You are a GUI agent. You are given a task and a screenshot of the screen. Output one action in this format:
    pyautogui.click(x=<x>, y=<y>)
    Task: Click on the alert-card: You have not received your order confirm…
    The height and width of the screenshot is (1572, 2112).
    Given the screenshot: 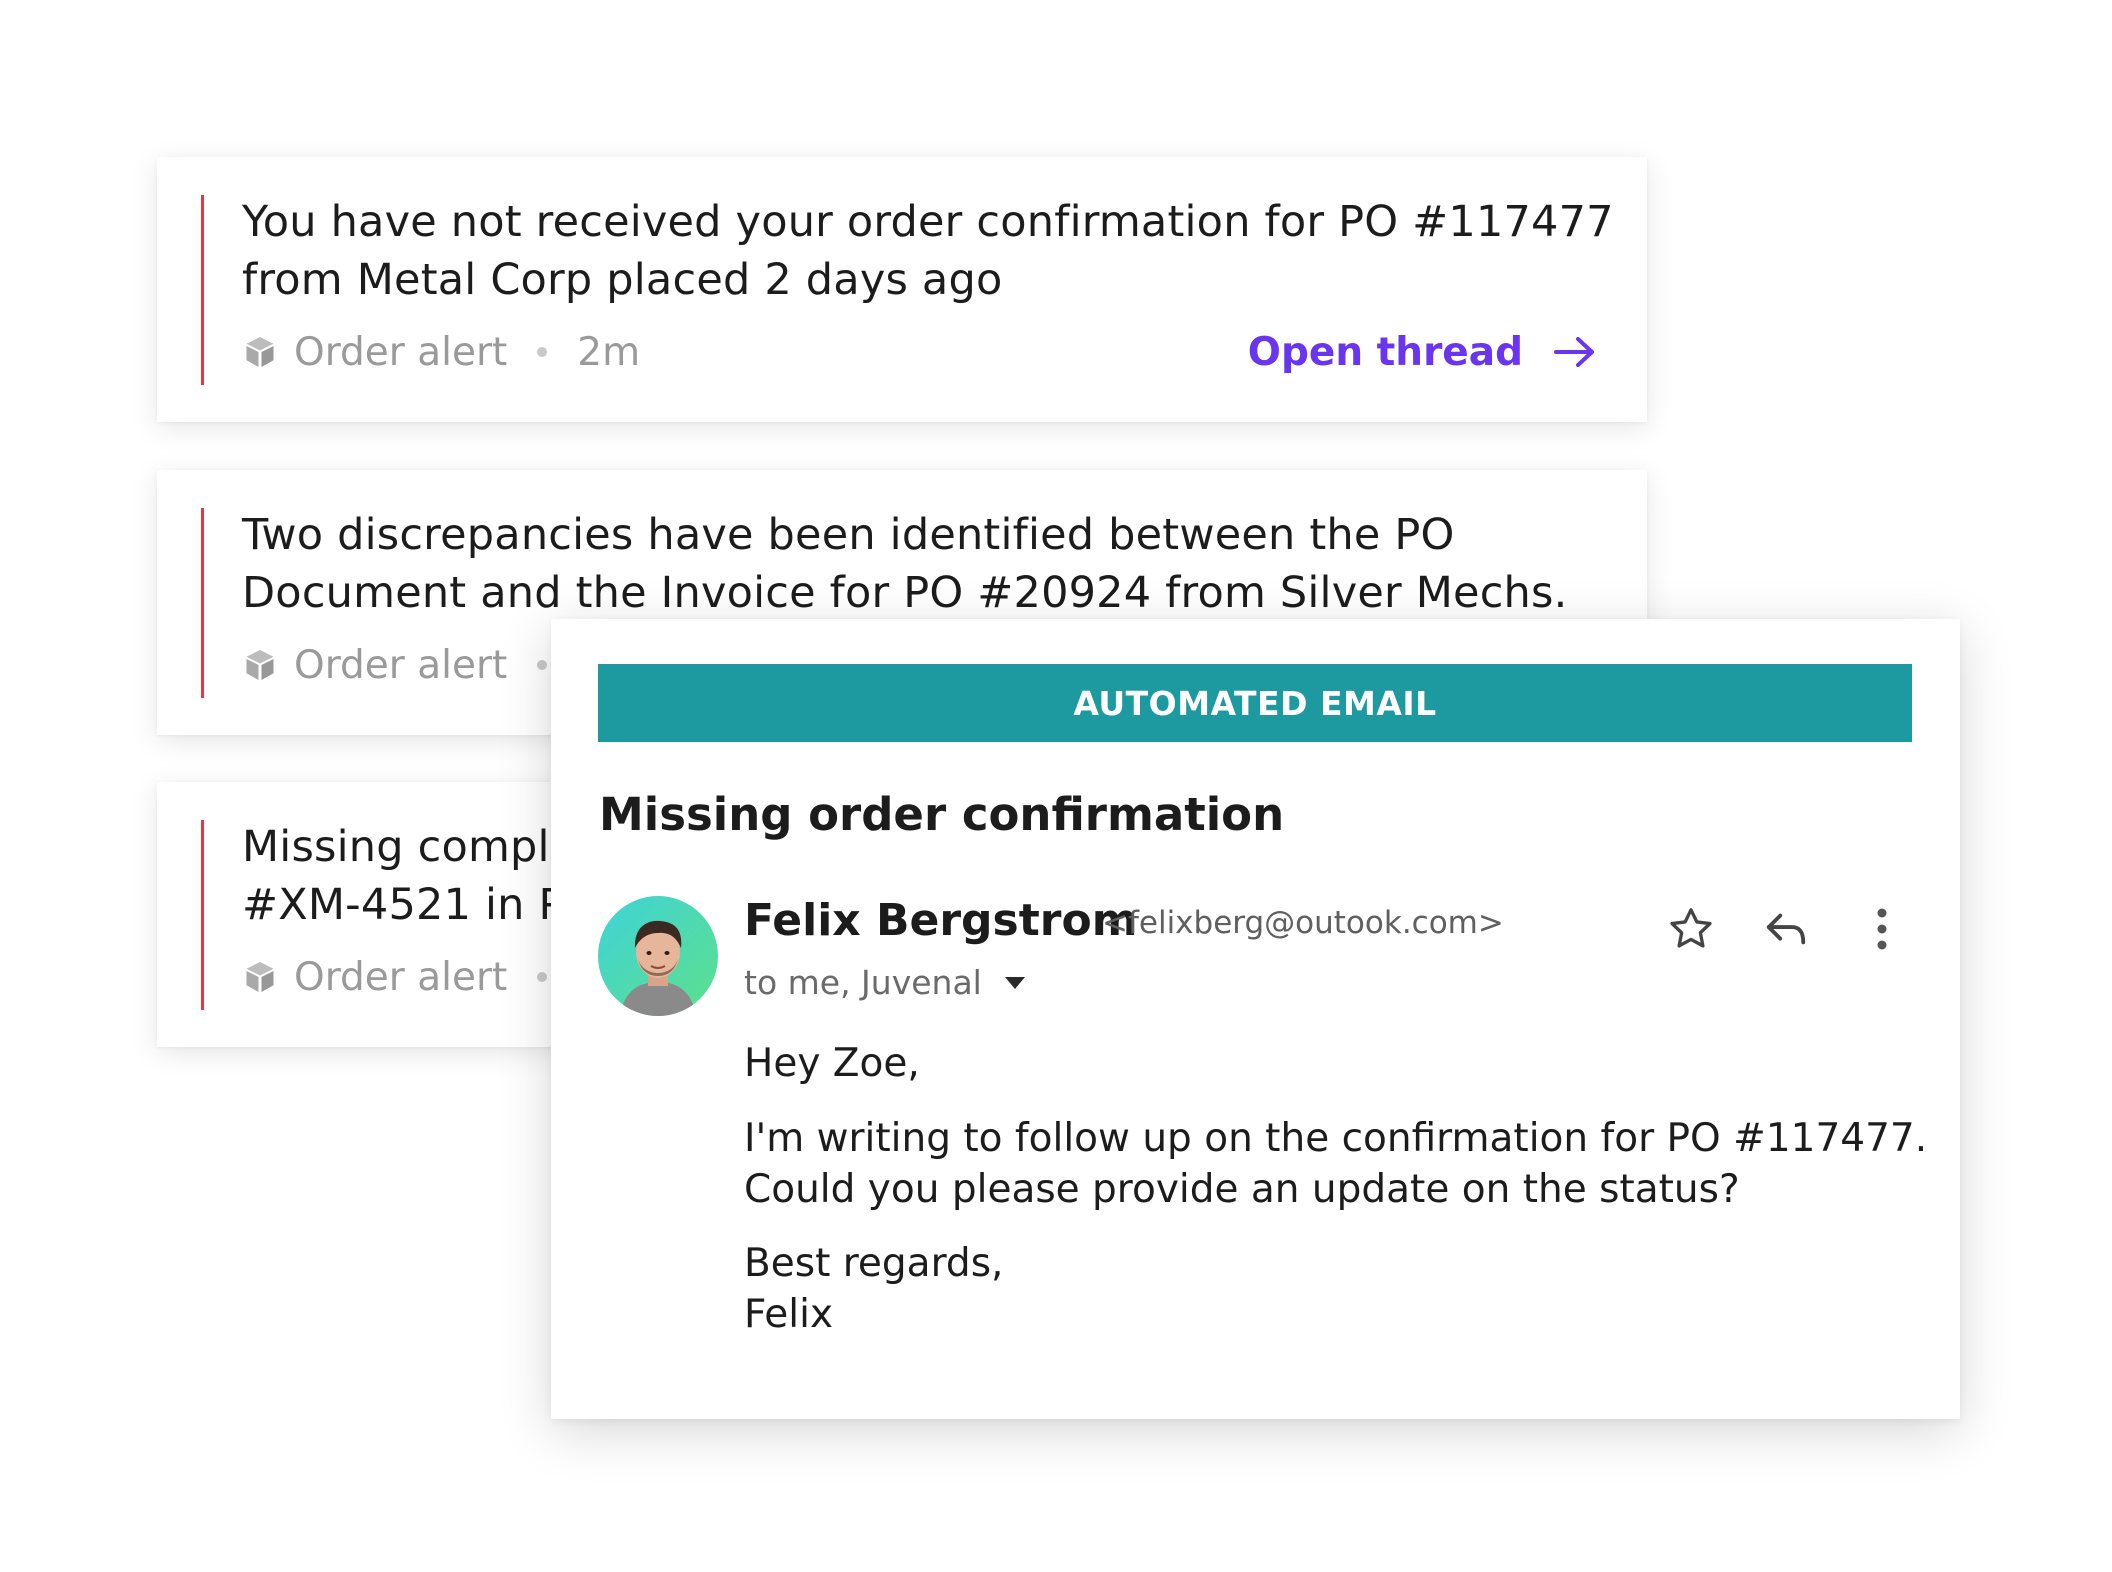 What is the action you would take?
    pyautogui.click(x=902, y=289)
    